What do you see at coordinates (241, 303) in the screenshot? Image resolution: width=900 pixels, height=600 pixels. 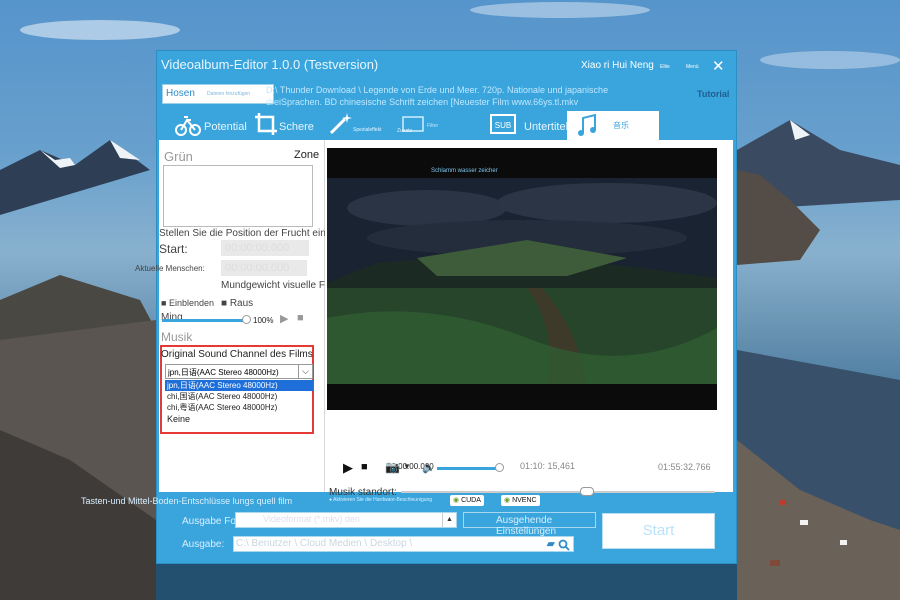 I see `fade-out-label: Raus` at bounding box center [241, 303].